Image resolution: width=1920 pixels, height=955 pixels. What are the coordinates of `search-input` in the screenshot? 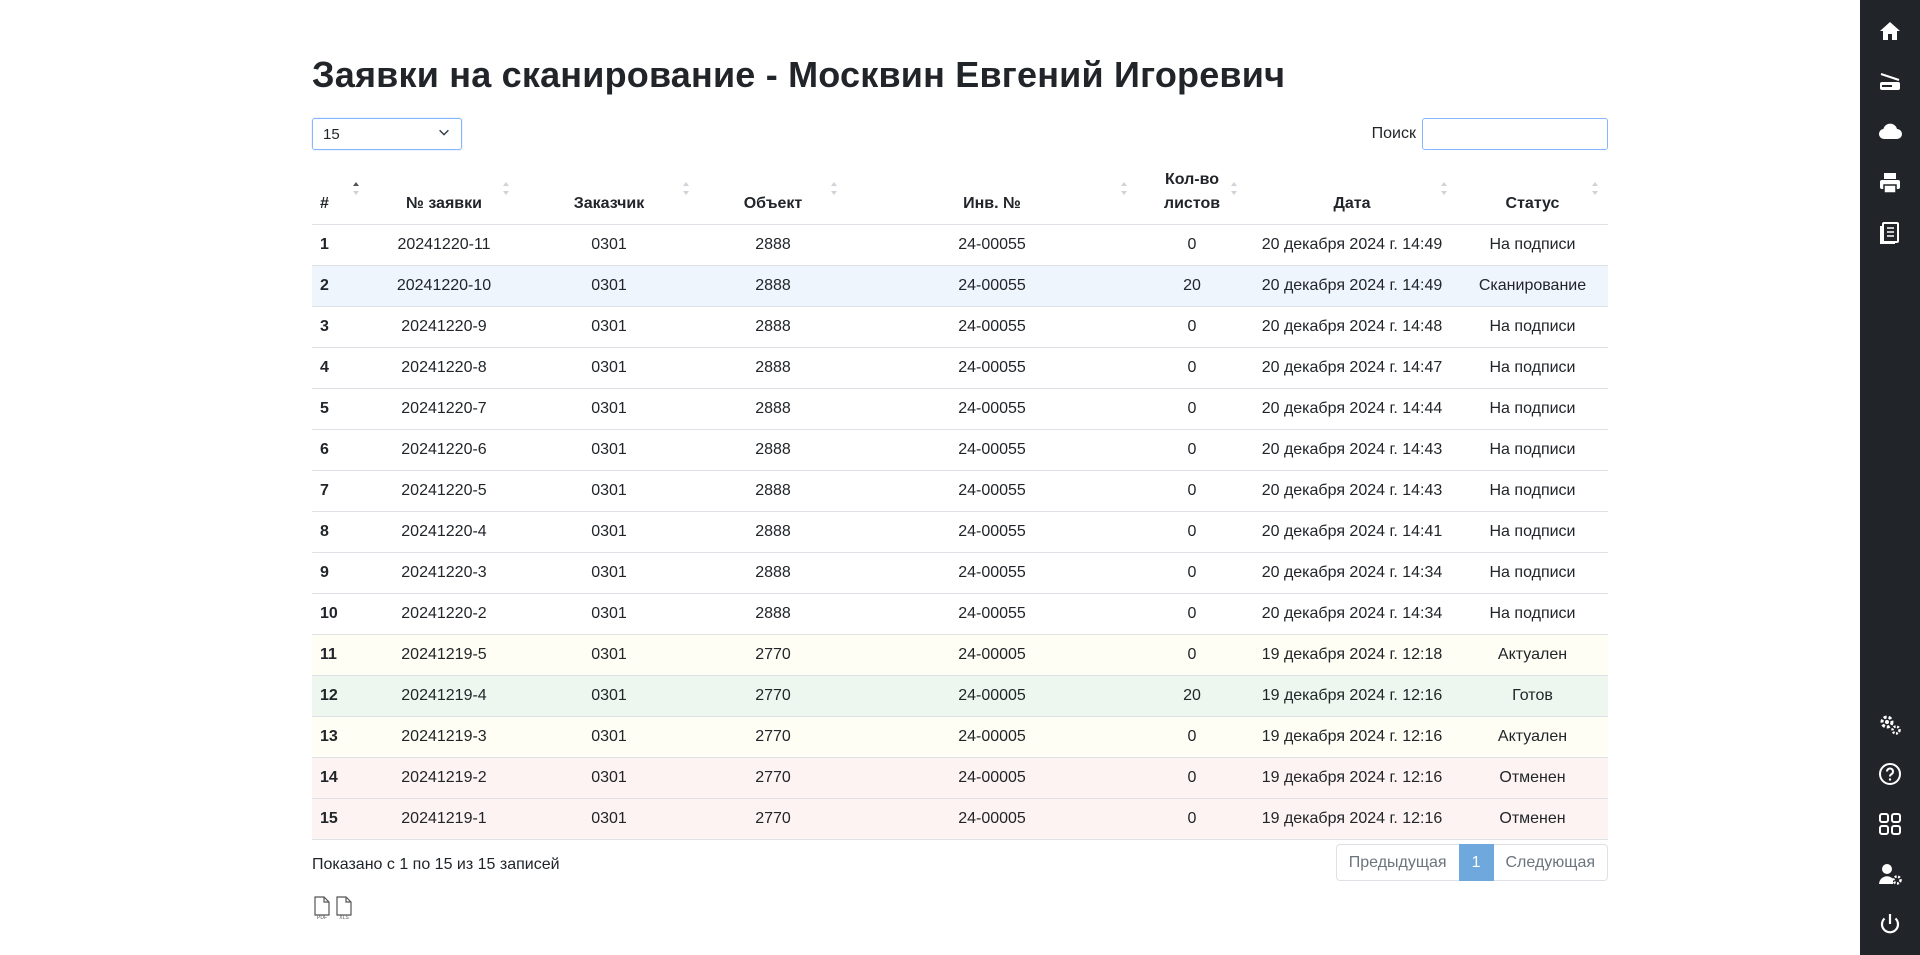 It's located at (1515, 134).